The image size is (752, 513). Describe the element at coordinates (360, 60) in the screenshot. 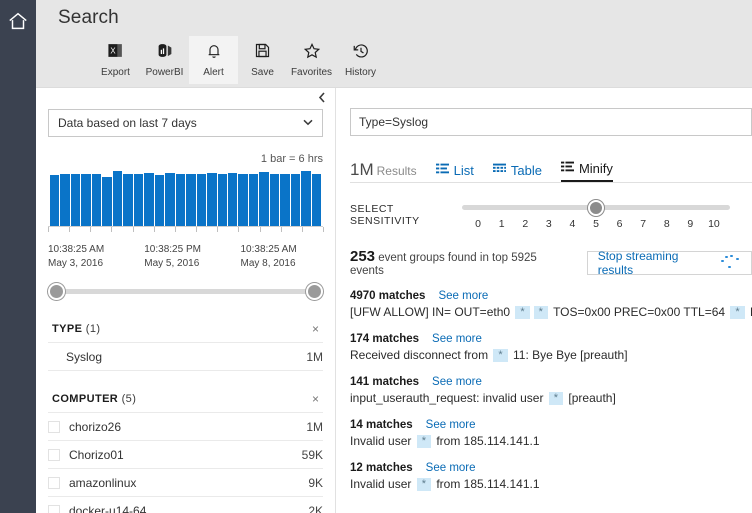

I see `toolbar-button-history: History` at that location.